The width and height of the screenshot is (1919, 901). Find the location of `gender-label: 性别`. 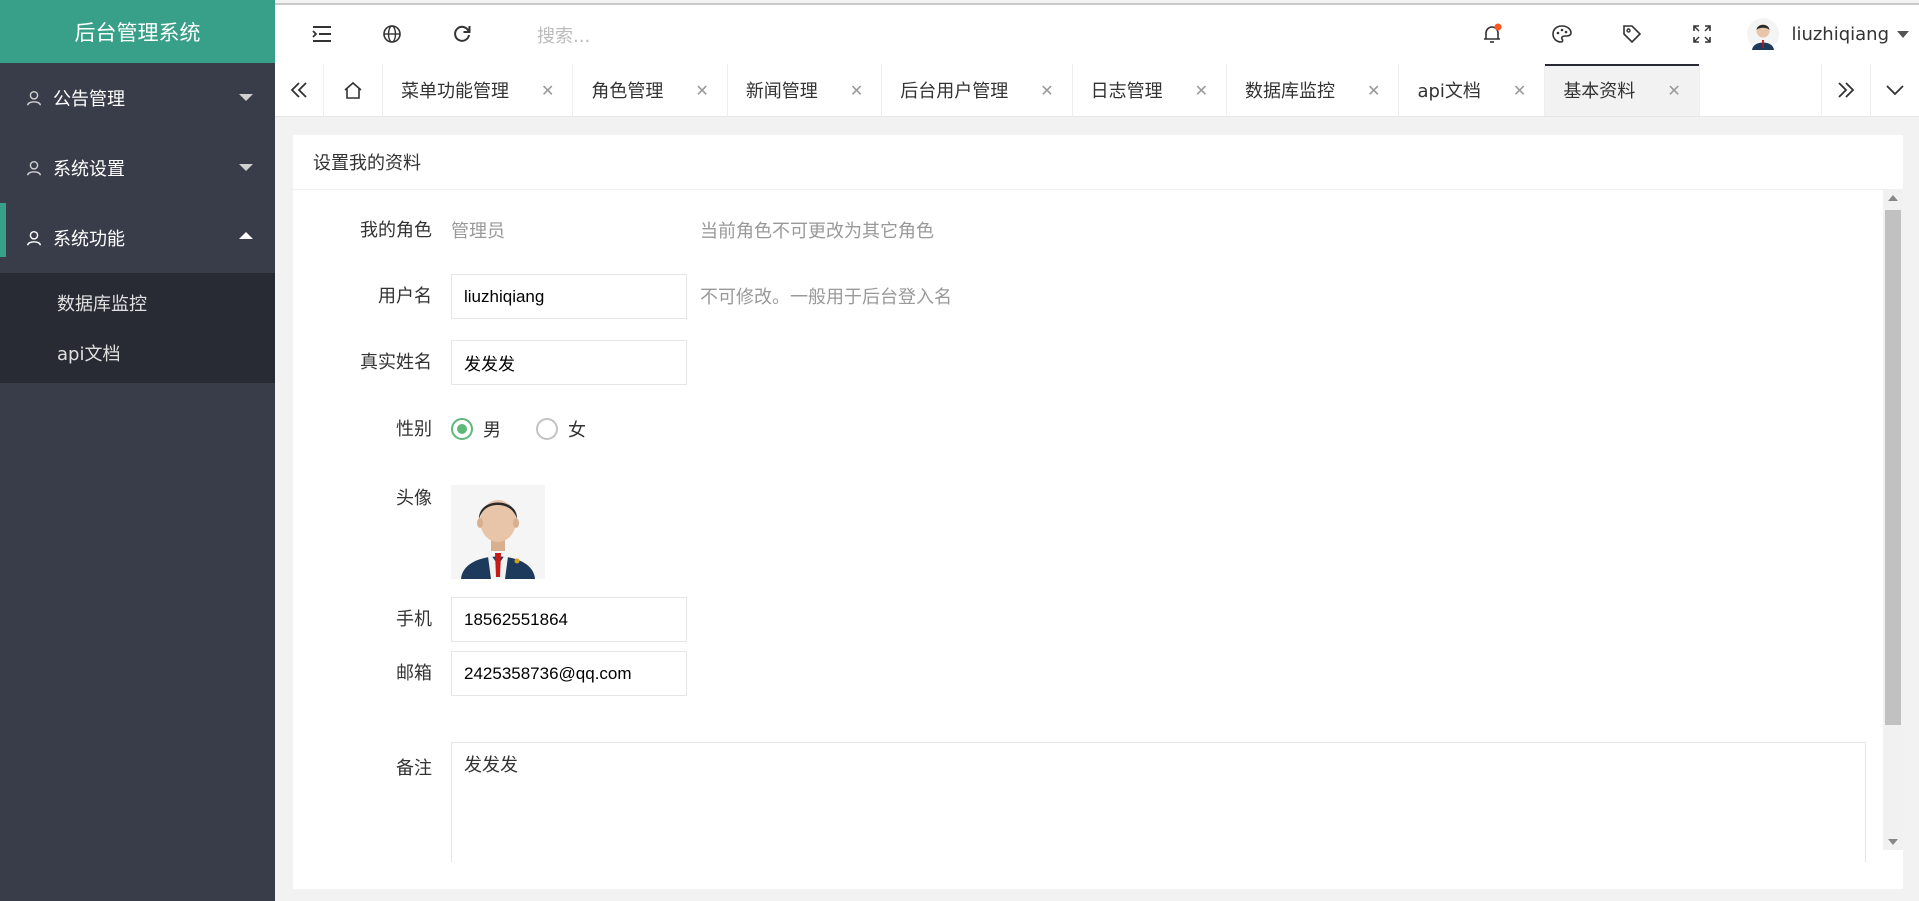

gender-label: 性别 is located at coordinates (414, 429).